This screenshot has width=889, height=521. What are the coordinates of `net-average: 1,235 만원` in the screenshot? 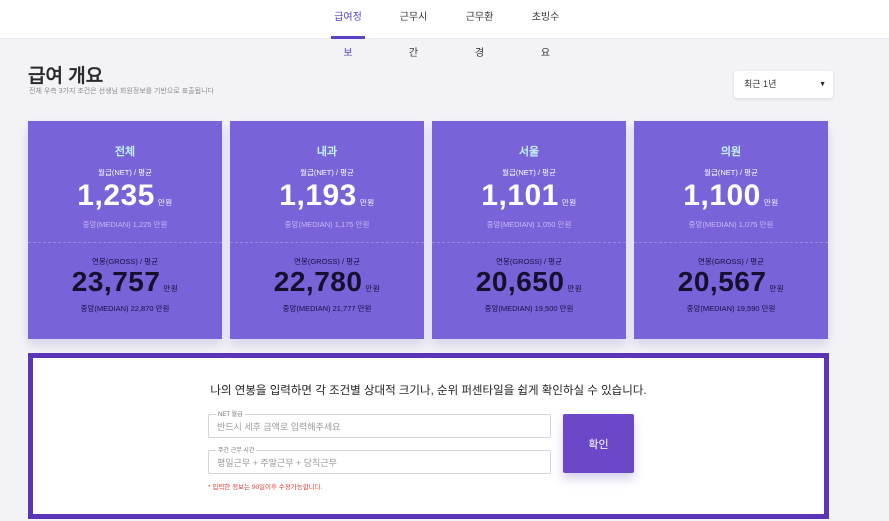 It's located at (125, 196).